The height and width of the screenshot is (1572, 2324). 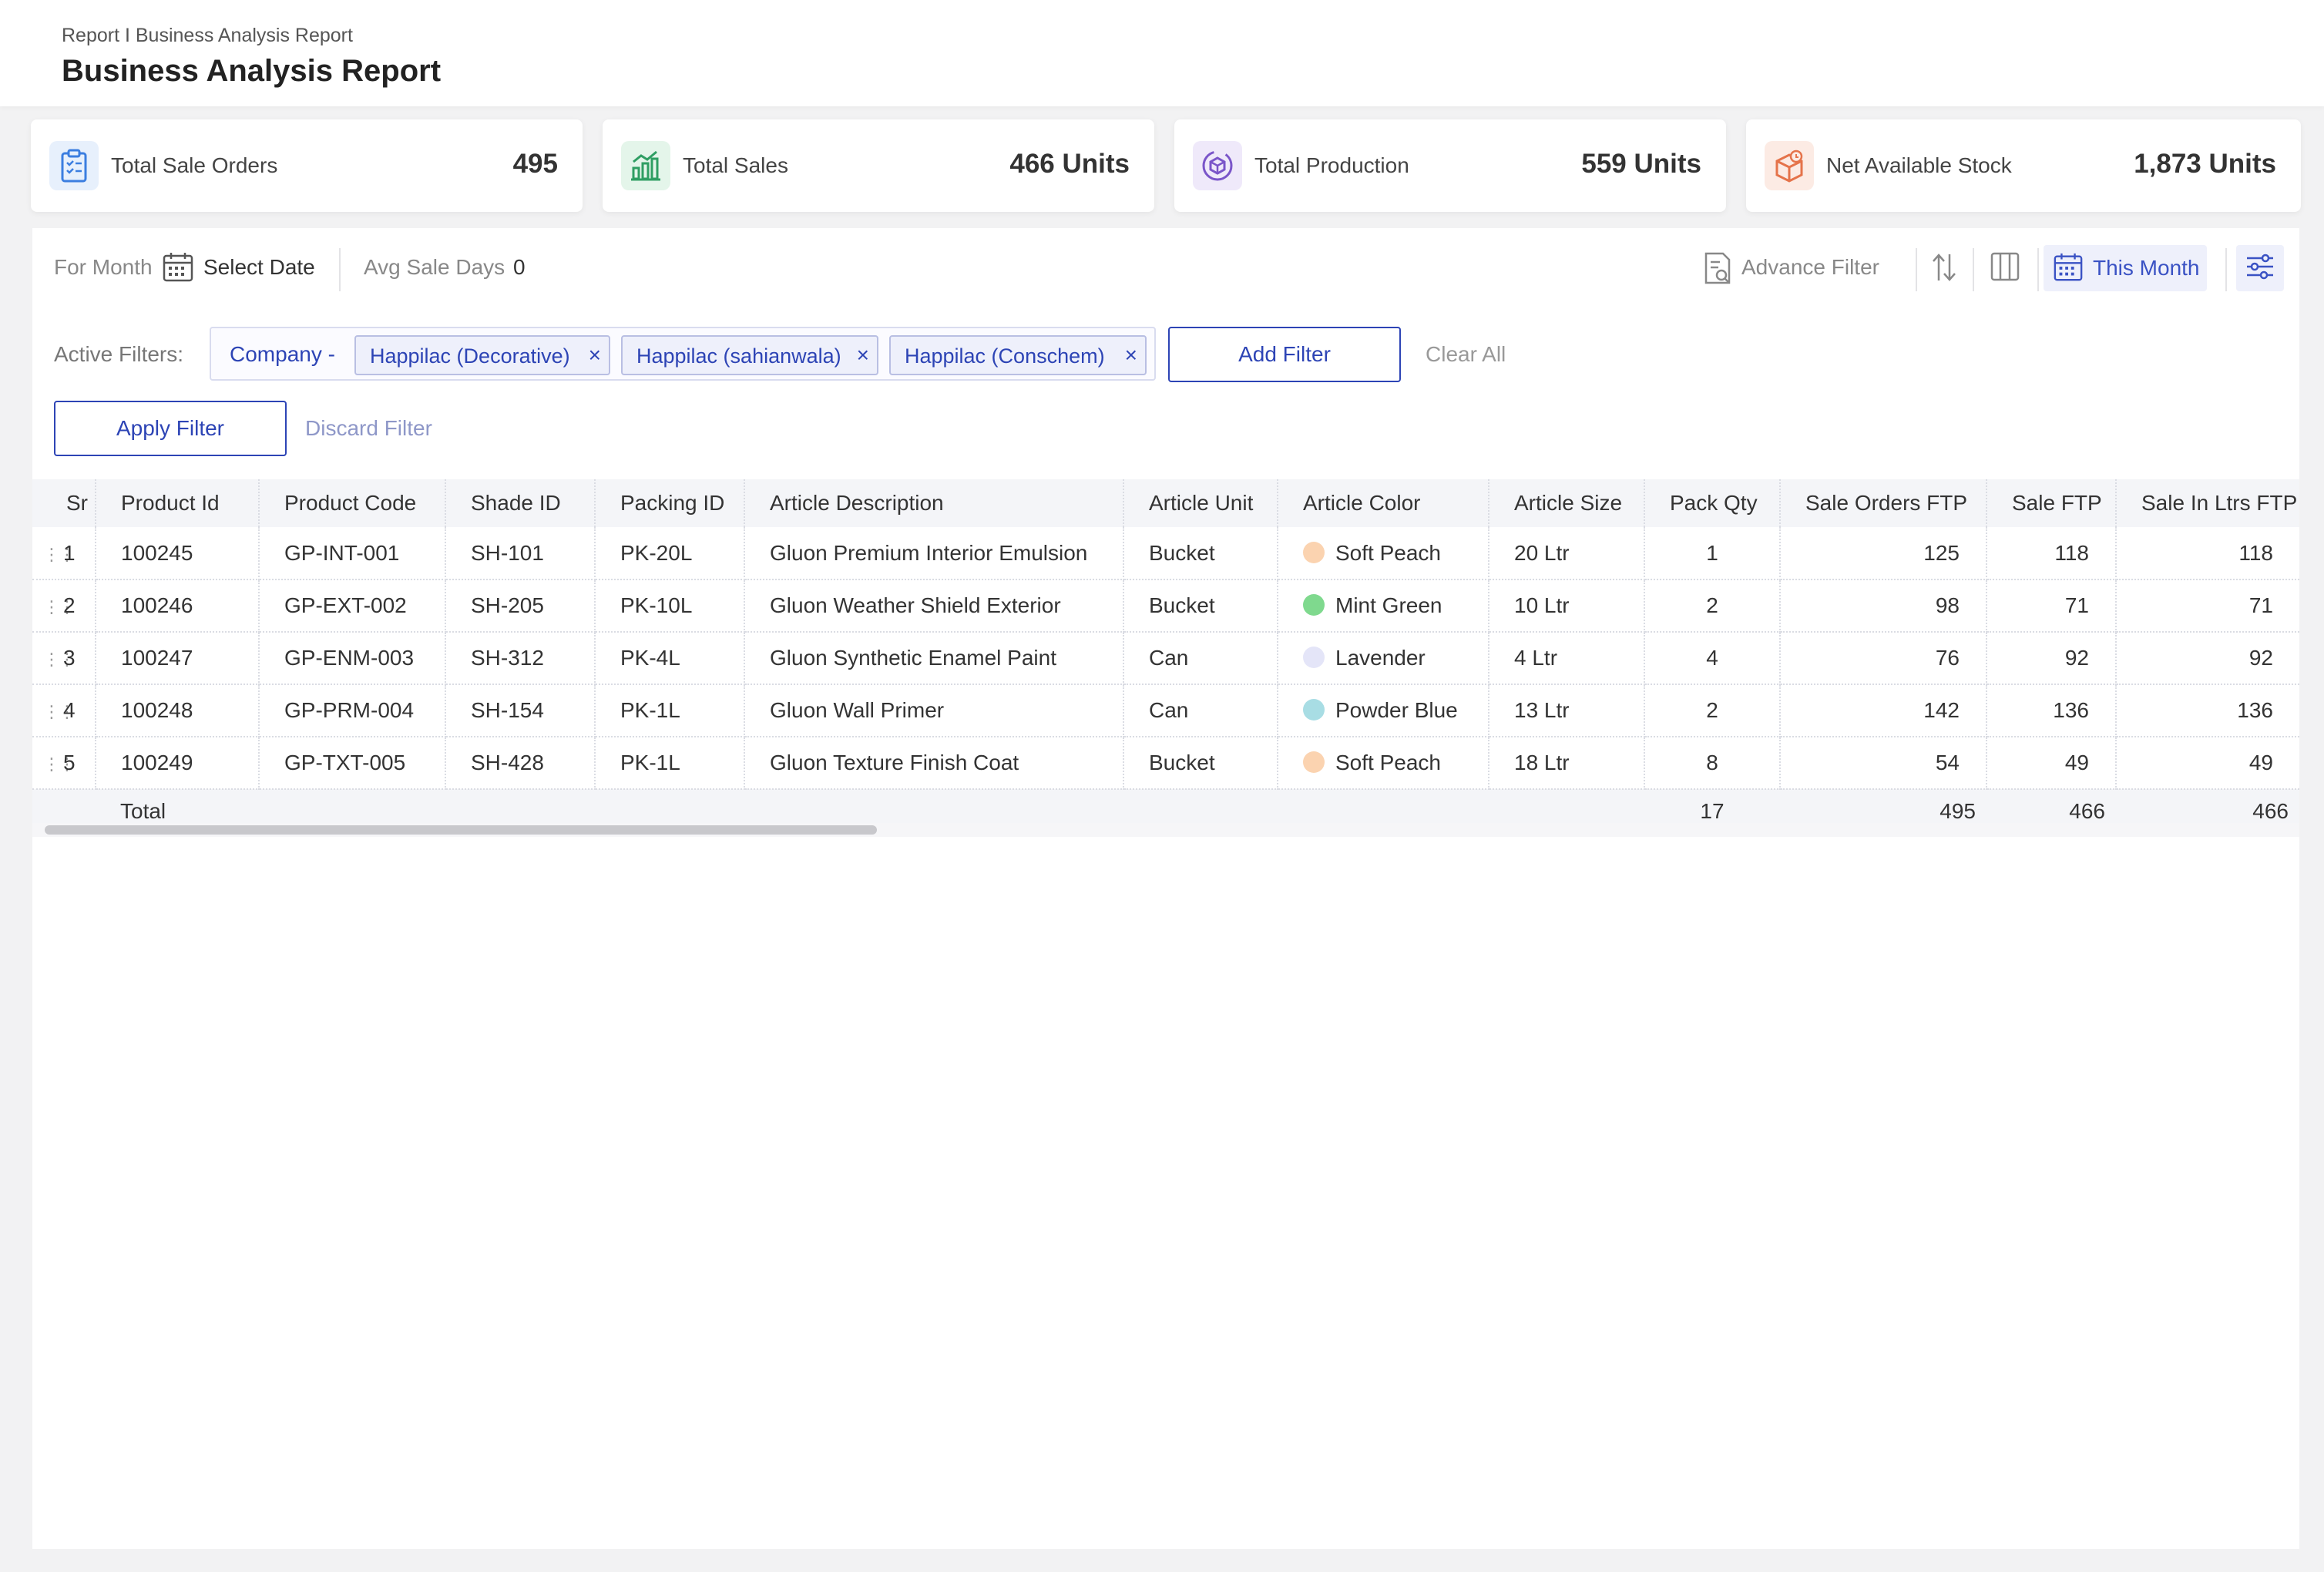 What do you see at coordinates (461, 830) in the screenshot?
I see `scrollbar-thumb` at bounding box center [461, 830].